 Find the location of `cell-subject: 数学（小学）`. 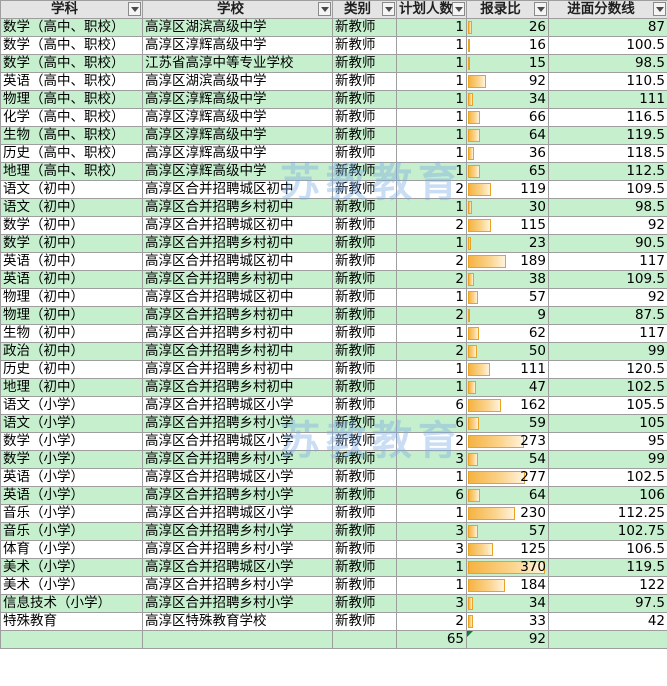

cell-subject: 数学（小学） is located at coordinates (71, 441).